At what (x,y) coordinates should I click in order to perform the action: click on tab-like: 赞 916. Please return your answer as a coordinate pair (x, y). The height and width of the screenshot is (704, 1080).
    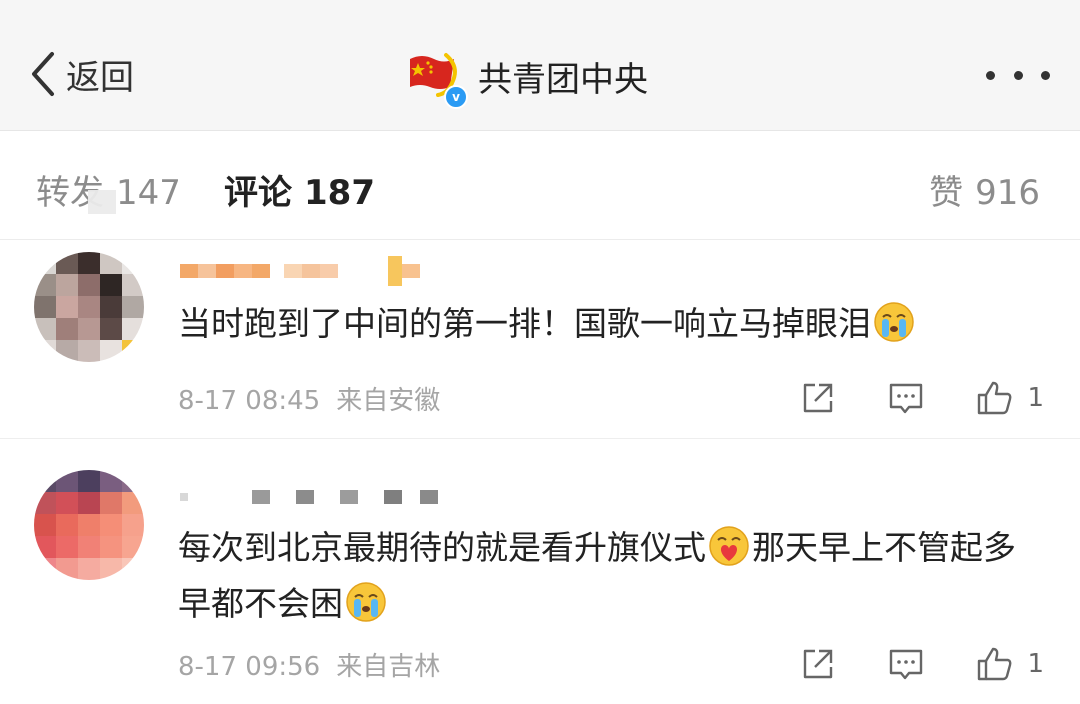
    Looking at the image, I should click on (984, 189).